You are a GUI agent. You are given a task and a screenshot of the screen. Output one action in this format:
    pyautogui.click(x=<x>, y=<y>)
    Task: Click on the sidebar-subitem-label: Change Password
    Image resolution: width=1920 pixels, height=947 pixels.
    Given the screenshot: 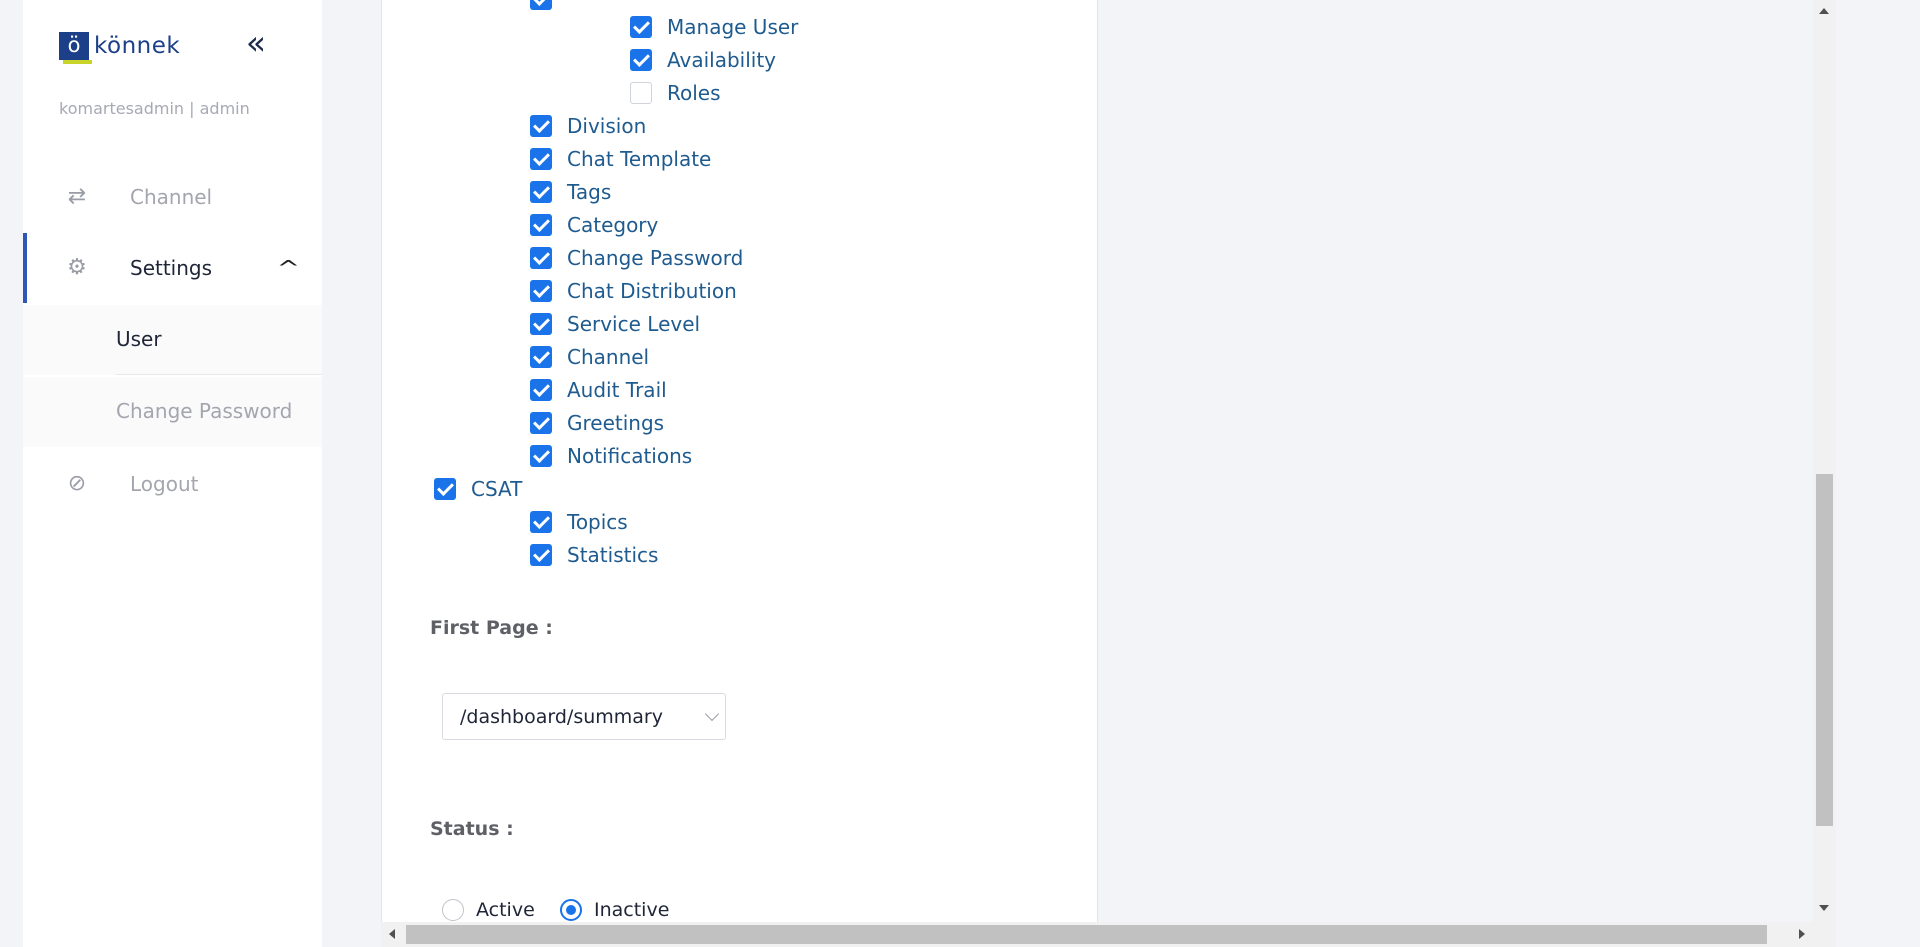 What is the action you would take?
    pyautogui.click(x=204, y=411)
    